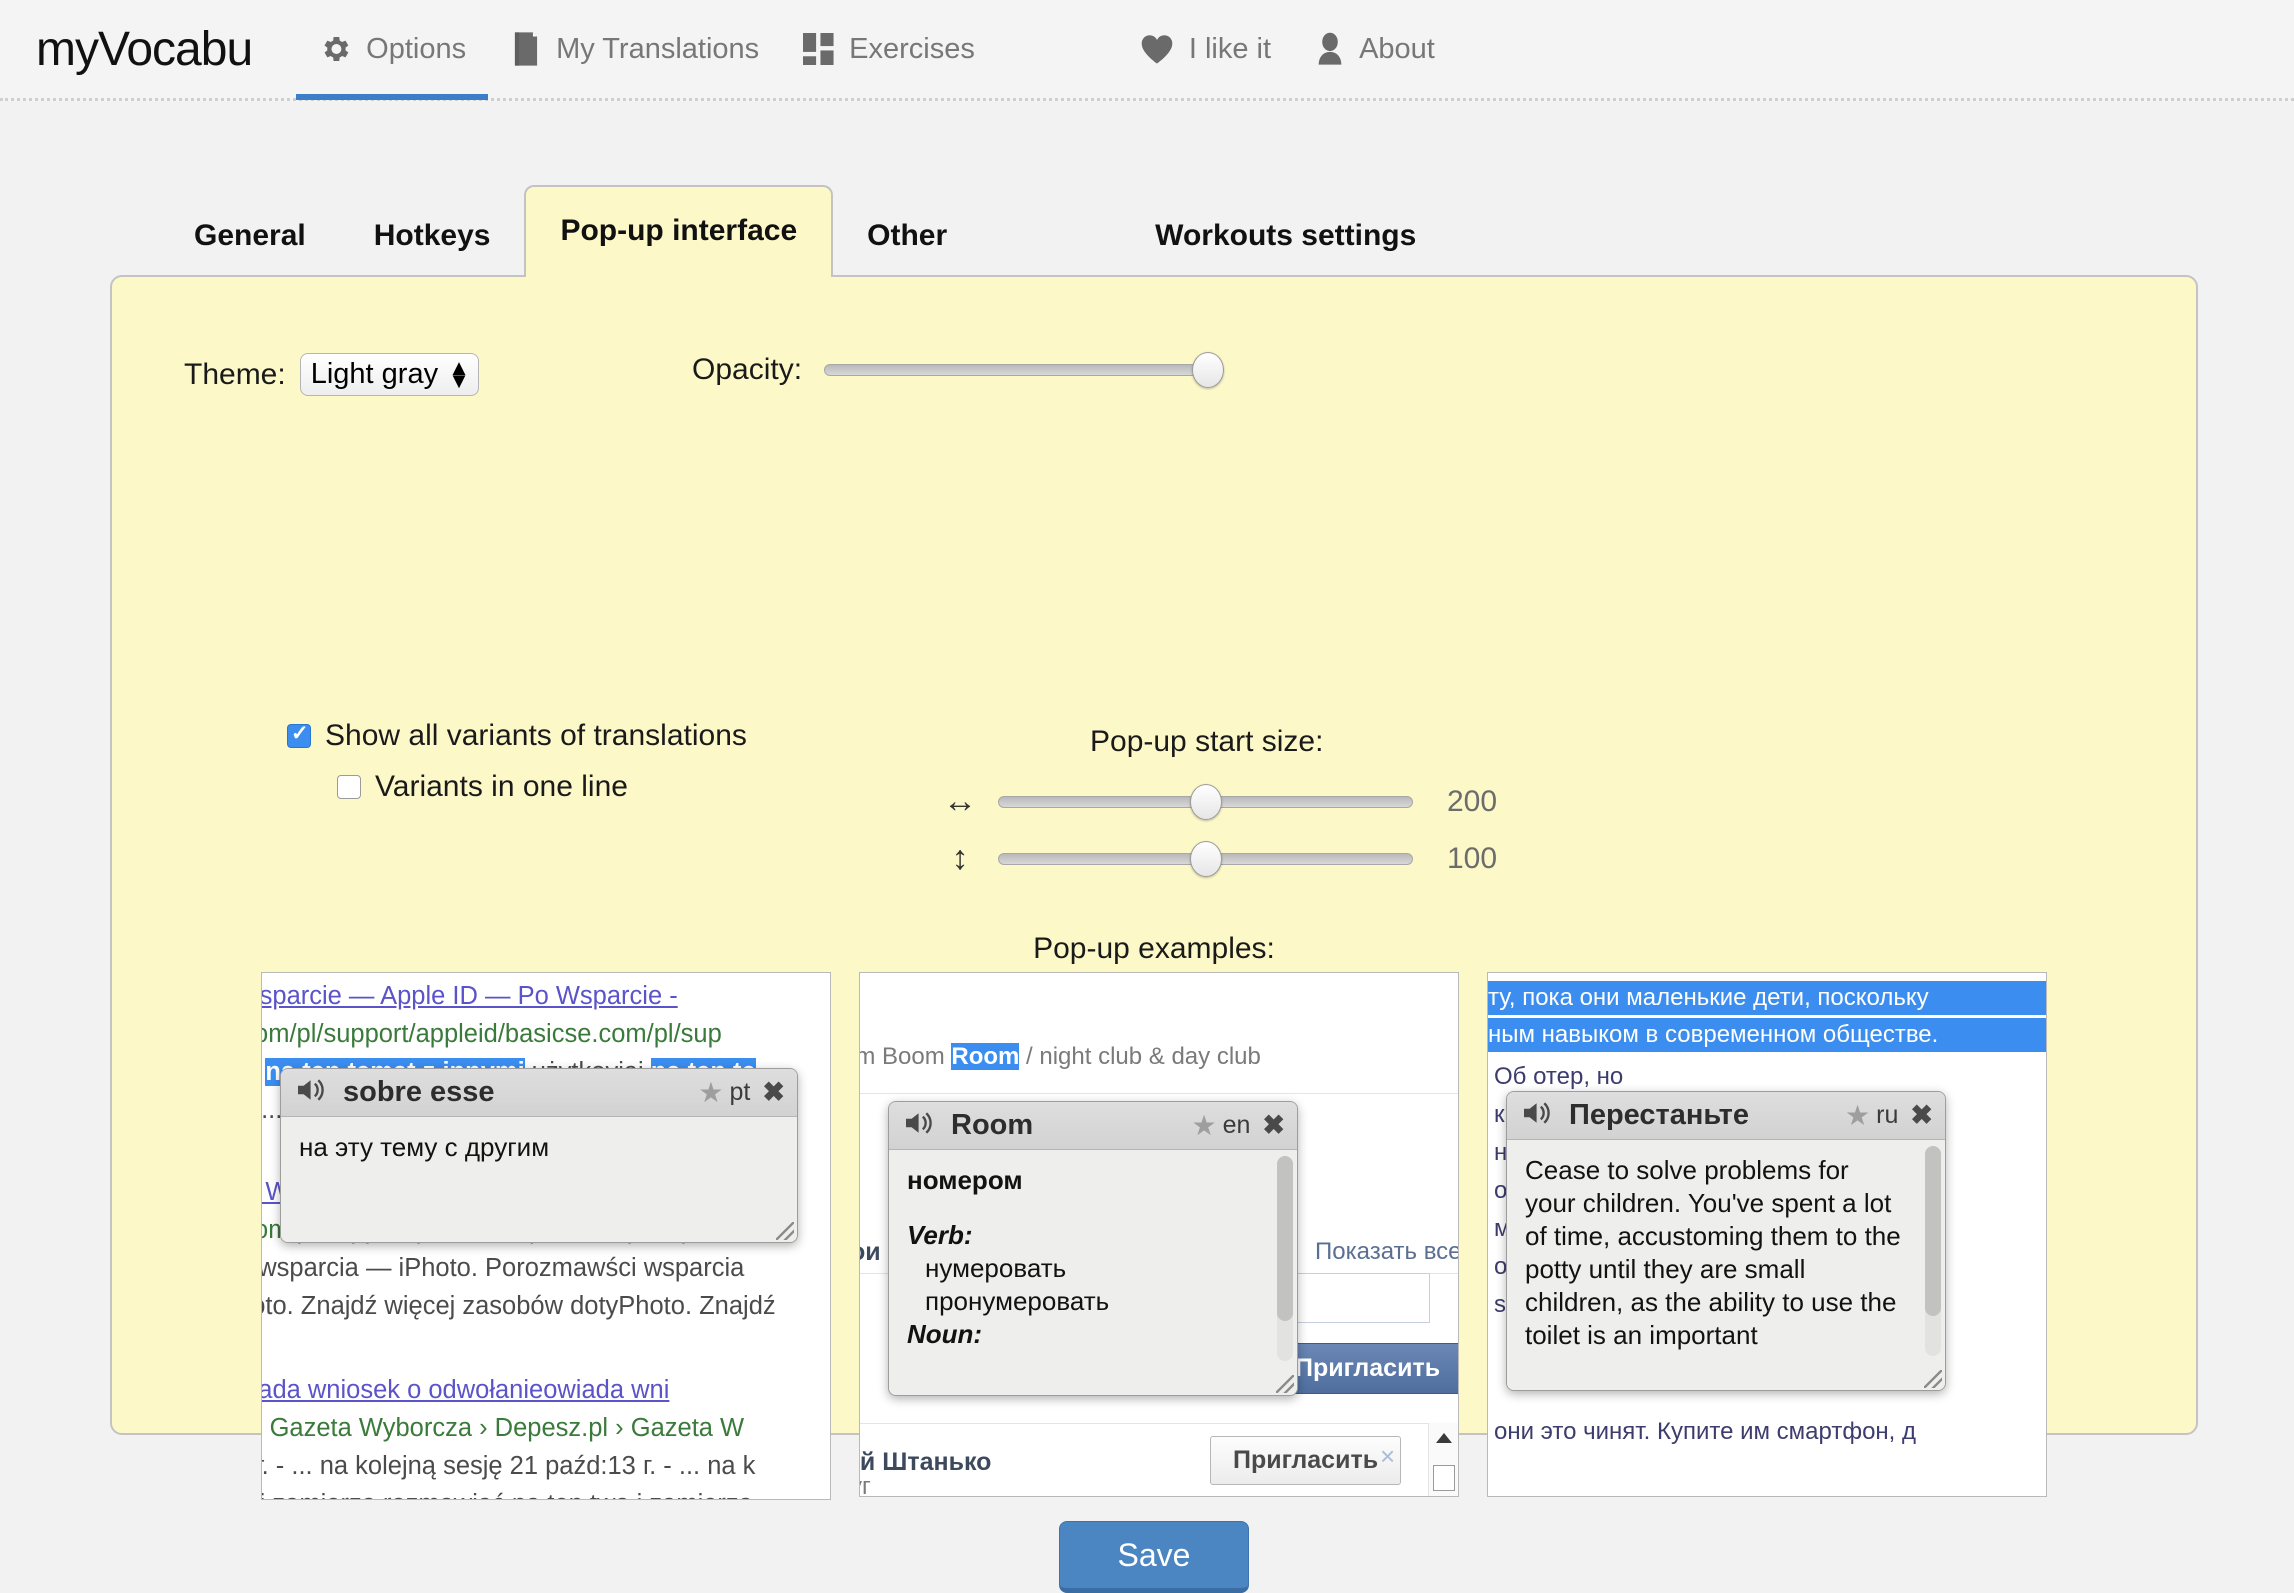 This screenshot has width=2294, height=1593. What do you see at coordinates (960, 801) in the screenshot?
I see `horizontal-arrow-icon: ↔` at bounding box center [960, 801].